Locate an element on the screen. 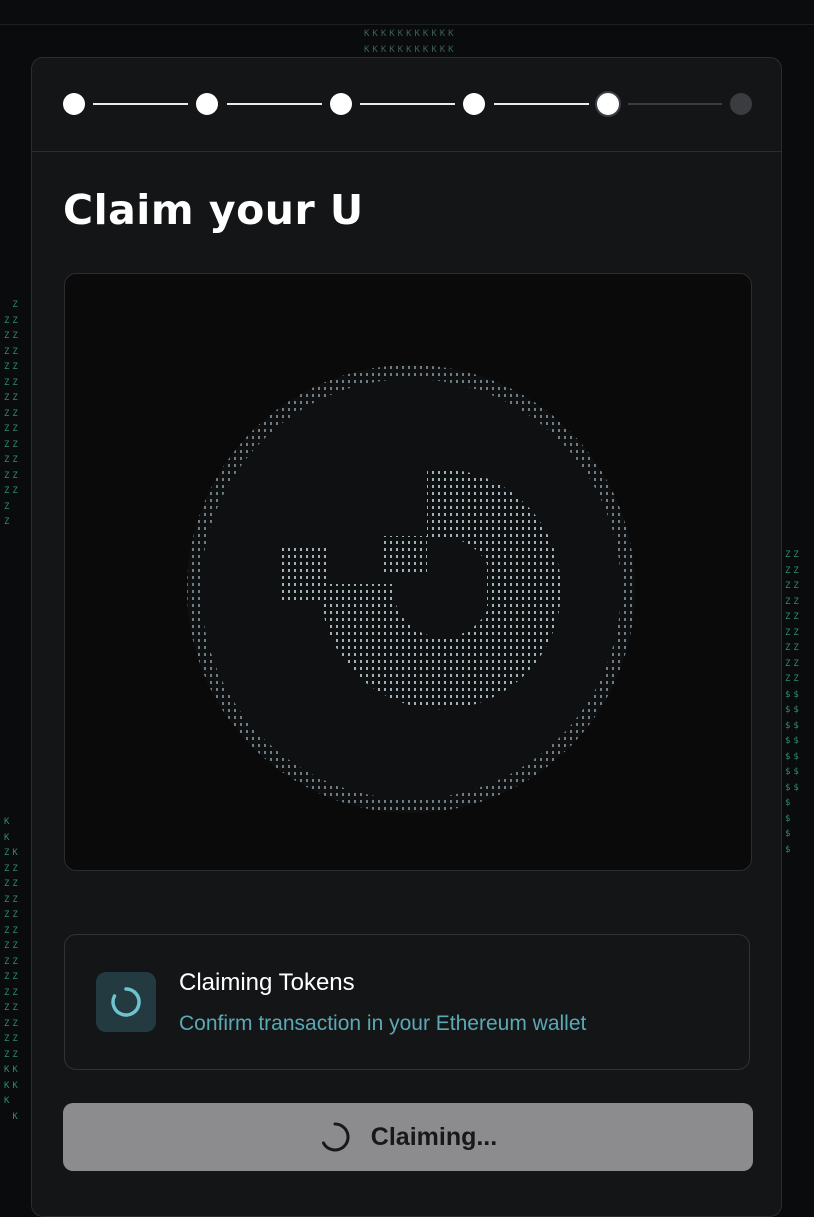  status-icon-box is located at coordinates (126, 1002).